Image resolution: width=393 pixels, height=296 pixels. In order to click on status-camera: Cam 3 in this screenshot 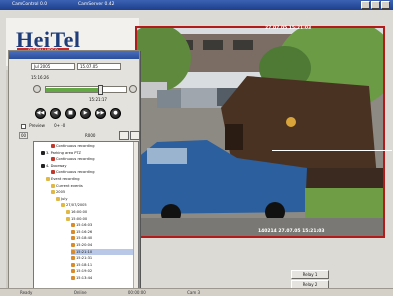, I will do `click(194, 292)`.